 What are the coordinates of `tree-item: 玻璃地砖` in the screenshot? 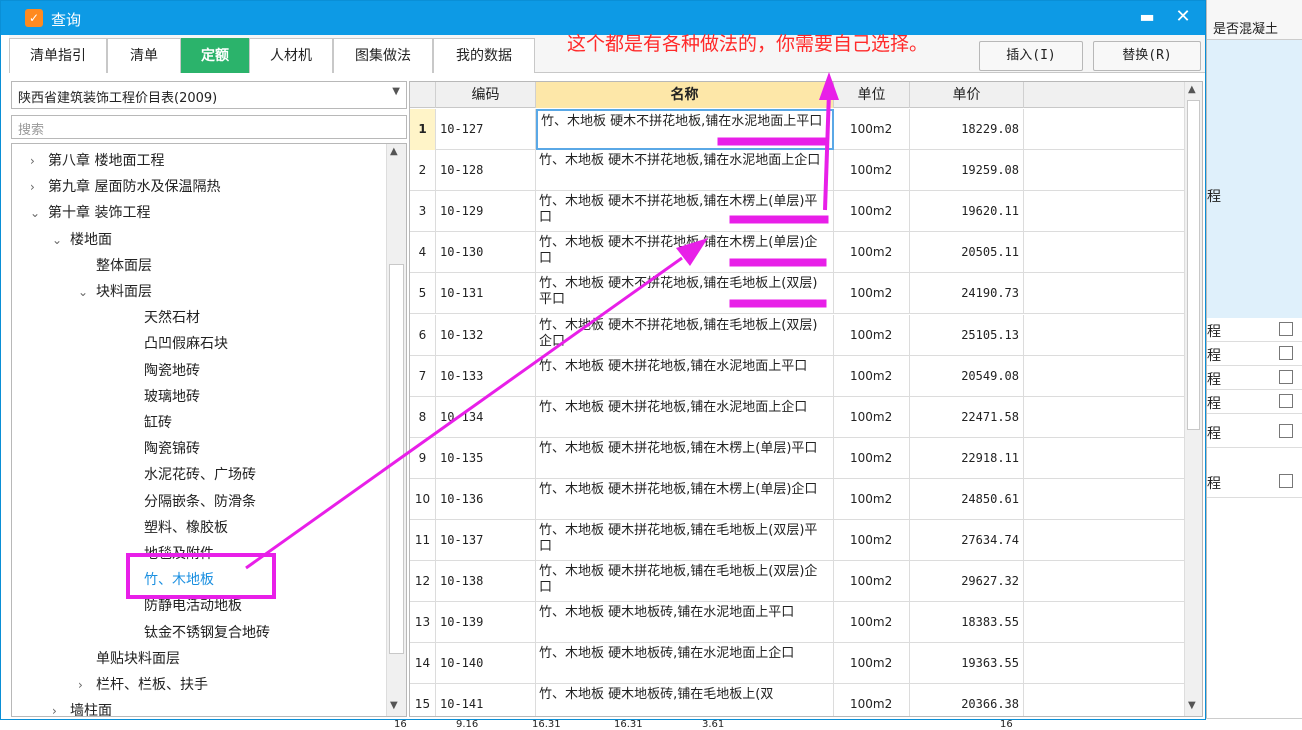 It's located at (172, 397).